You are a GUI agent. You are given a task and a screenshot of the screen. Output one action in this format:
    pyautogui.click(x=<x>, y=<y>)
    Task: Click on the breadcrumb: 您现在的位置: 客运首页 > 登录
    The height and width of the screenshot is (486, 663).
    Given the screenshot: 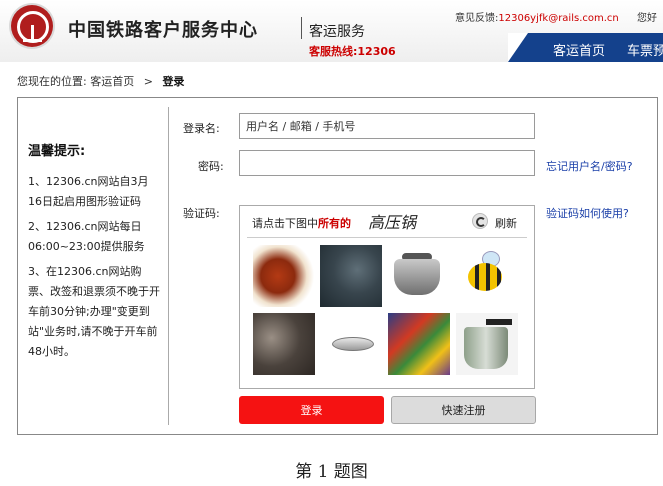 What is the action you would take?
    pyautogui.click(x=100, y=81)
    